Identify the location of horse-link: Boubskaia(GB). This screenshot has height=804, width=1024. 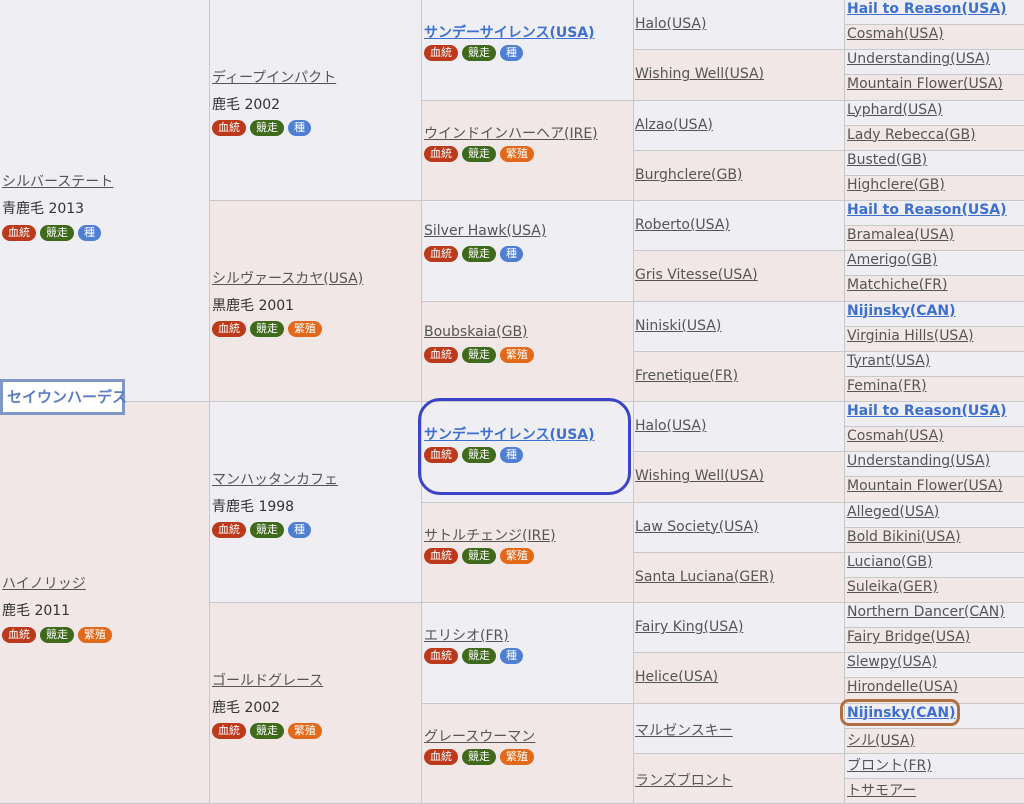
(476, 332).